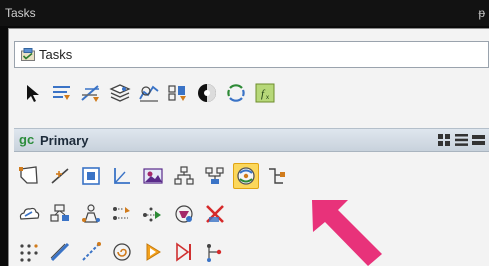  I want to click on render-icon, so click(207, 93).